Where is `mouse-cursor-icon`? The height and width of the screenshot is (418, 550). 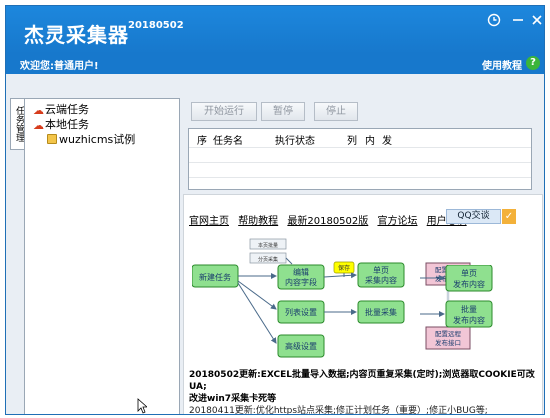
mouse-cursor-icon is located at coordinates (142, 406).